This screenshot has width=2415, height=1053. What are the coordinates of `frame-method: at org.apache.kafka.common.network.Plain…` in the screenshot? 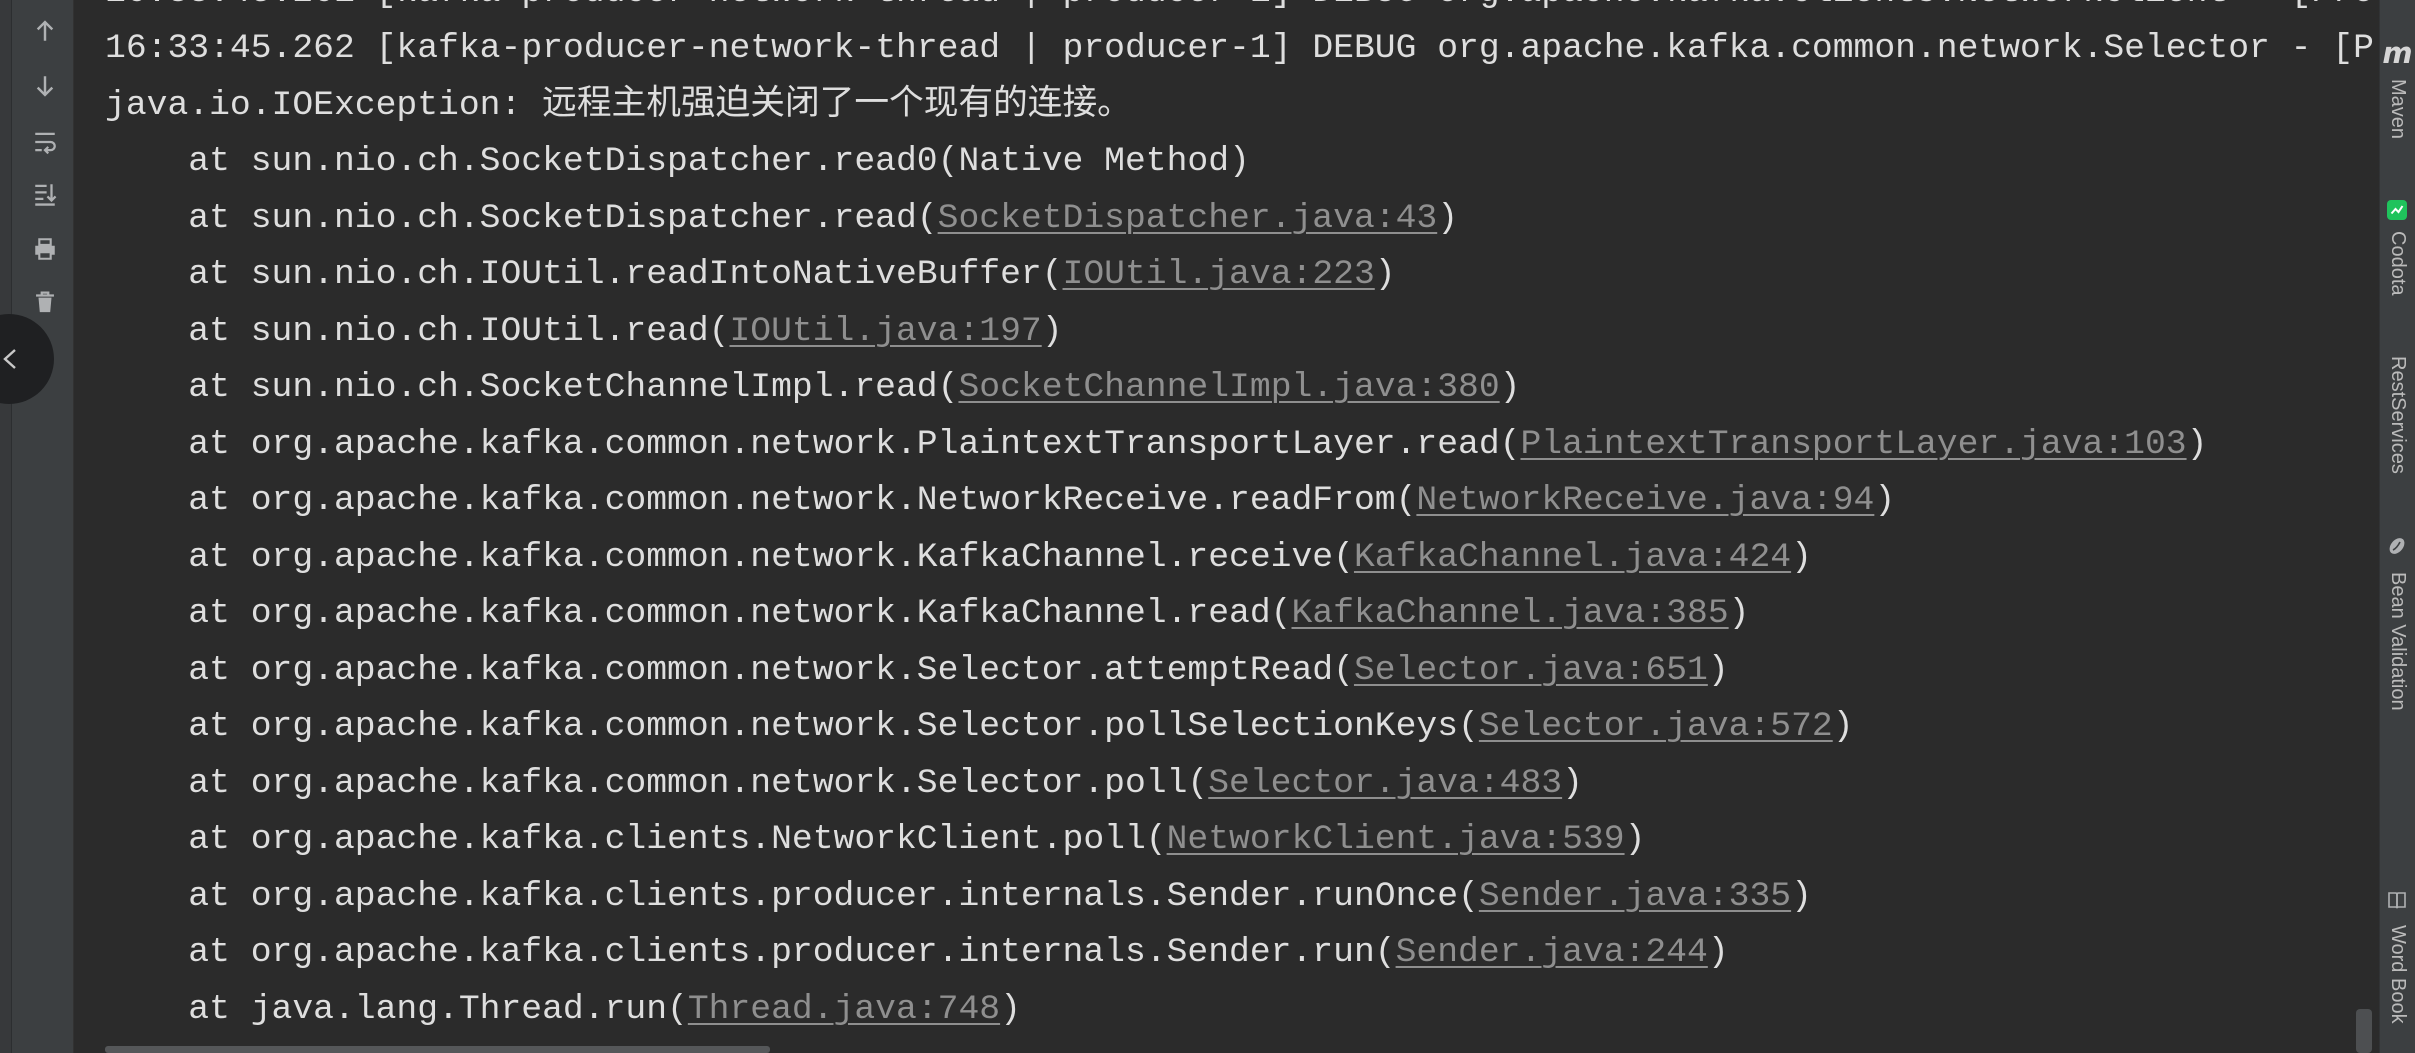 It's located at (854, 444).